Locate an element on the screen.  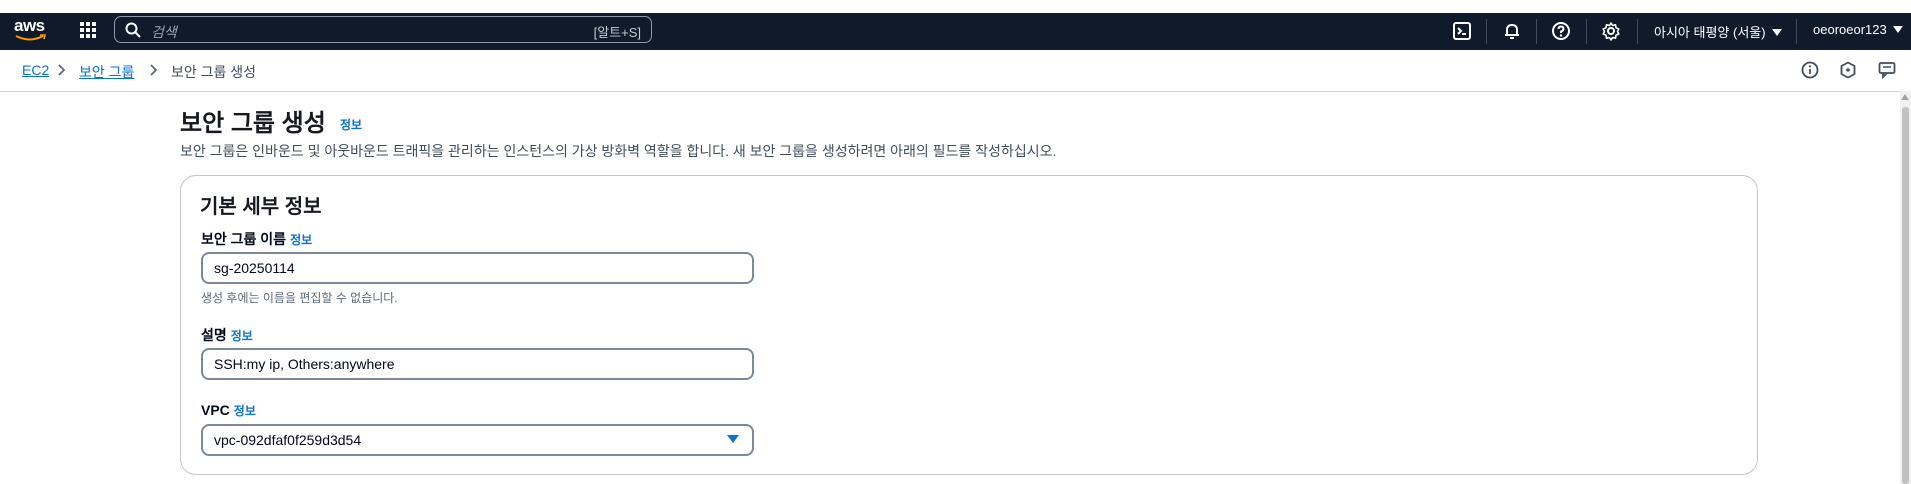
help-icon is located at coordinates (1561, 31).